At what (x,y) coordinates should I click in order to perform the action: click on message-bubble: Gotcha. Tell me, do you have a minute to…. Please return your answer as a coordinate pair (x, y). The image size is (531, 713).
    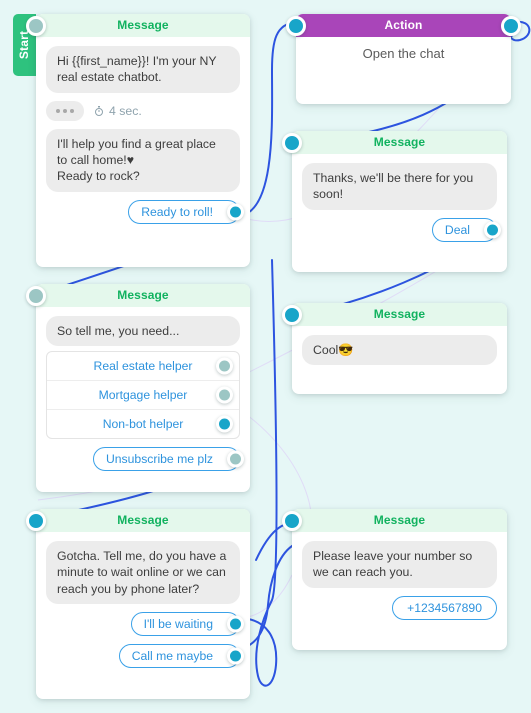
    Looking at the image, I should click on (143, 573).